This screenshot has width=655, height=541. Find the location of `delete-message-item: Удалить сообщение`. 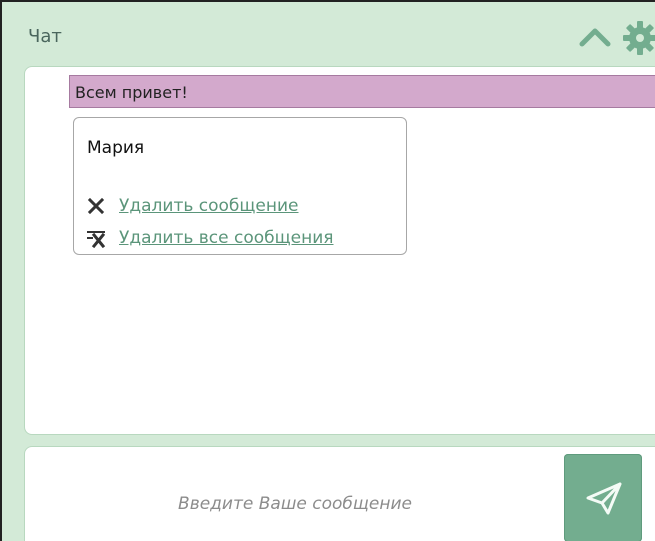

delete-message-item: Удалить сообщение is located at coordinates (225, 206).